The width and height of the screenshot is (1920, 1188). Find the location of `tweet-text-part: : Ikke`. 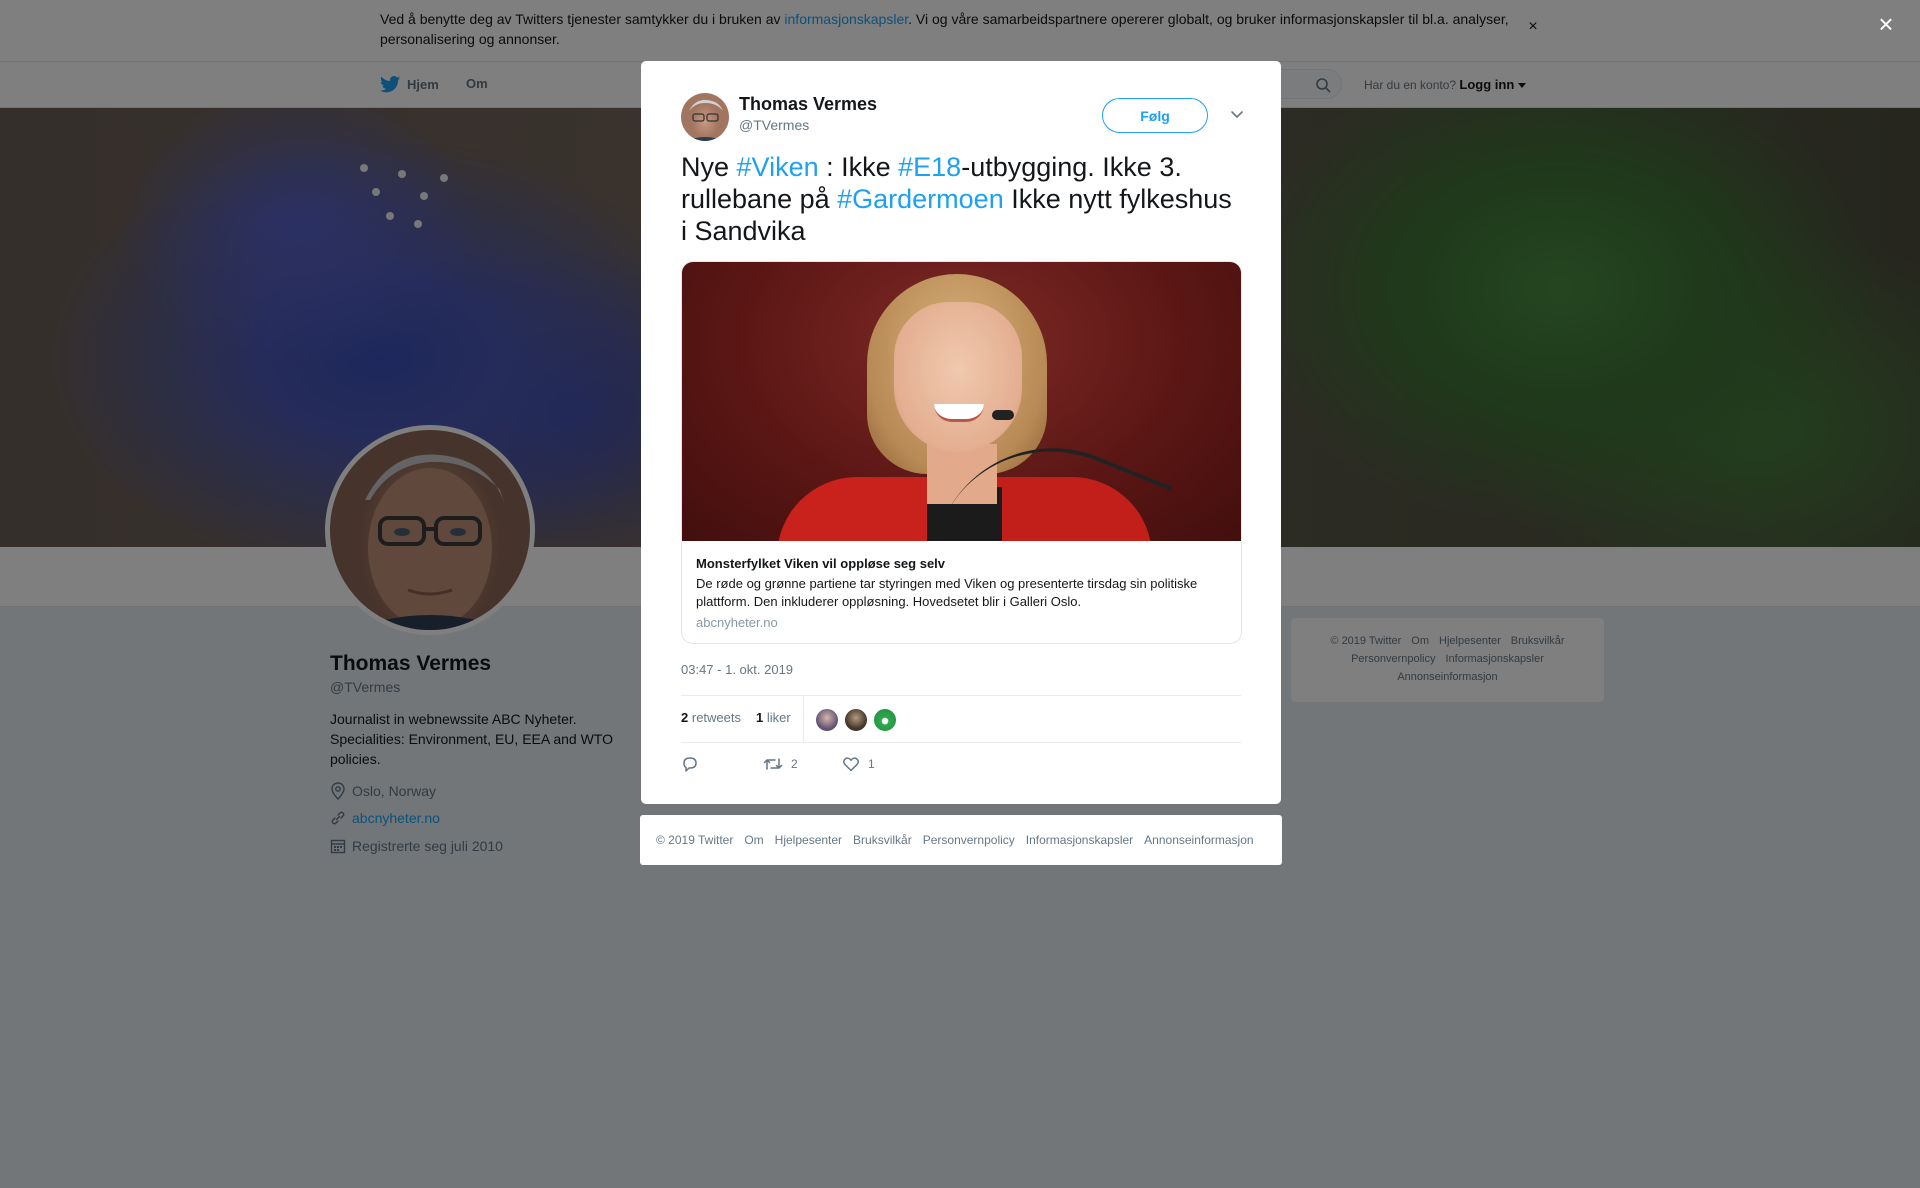

tweet-text-part: : Ikke is located at coordinates (858, 167).